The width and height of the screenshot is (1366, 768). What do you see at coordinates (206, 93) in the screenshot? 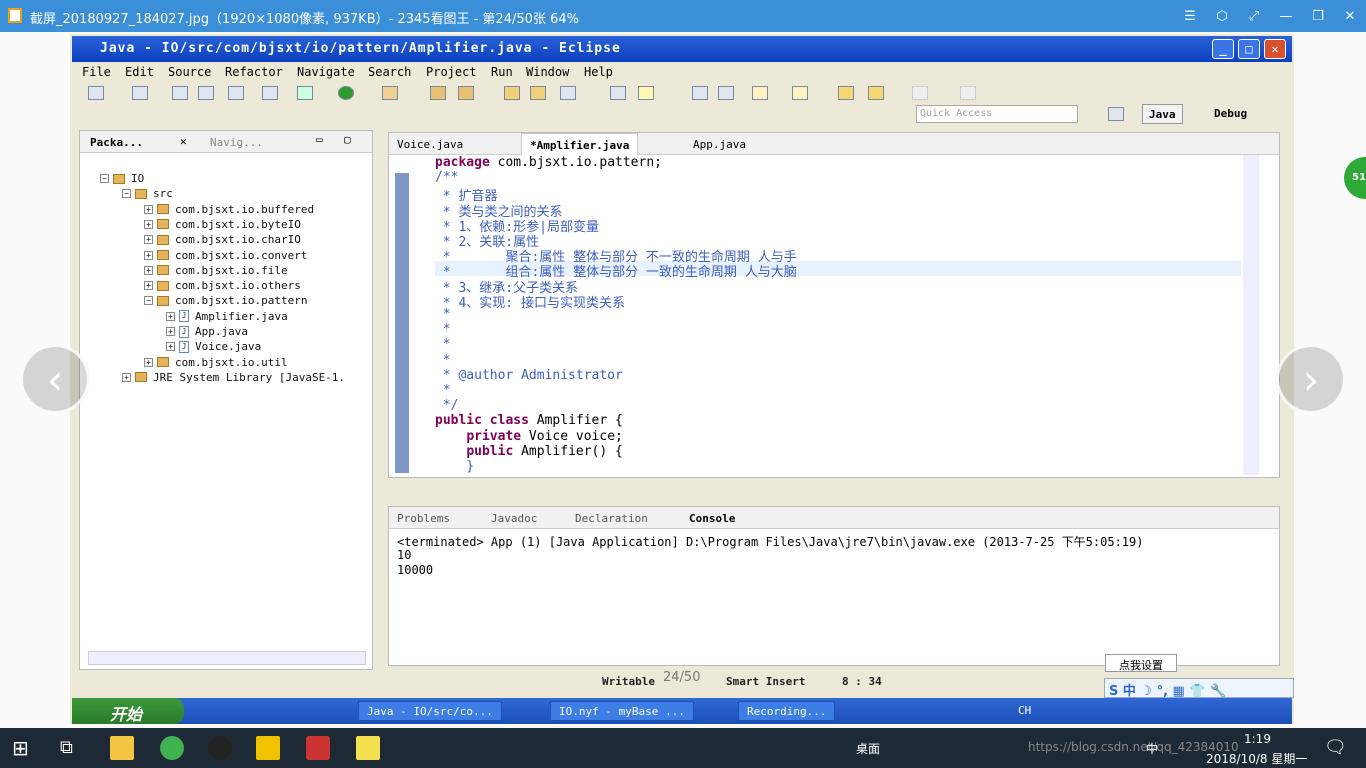
I see `save-all-icon` at bounding box center [206, 93].